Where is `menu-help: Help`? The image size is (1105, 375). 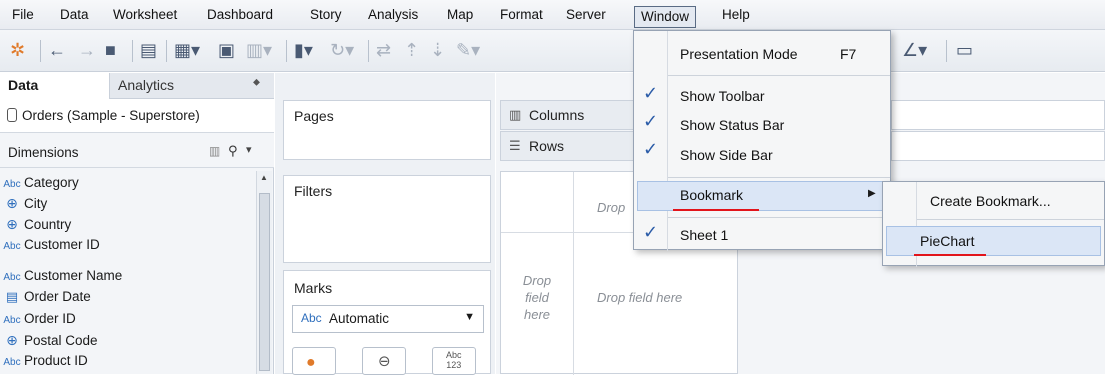
menu-help: Help is located at coordinates (736, 14).